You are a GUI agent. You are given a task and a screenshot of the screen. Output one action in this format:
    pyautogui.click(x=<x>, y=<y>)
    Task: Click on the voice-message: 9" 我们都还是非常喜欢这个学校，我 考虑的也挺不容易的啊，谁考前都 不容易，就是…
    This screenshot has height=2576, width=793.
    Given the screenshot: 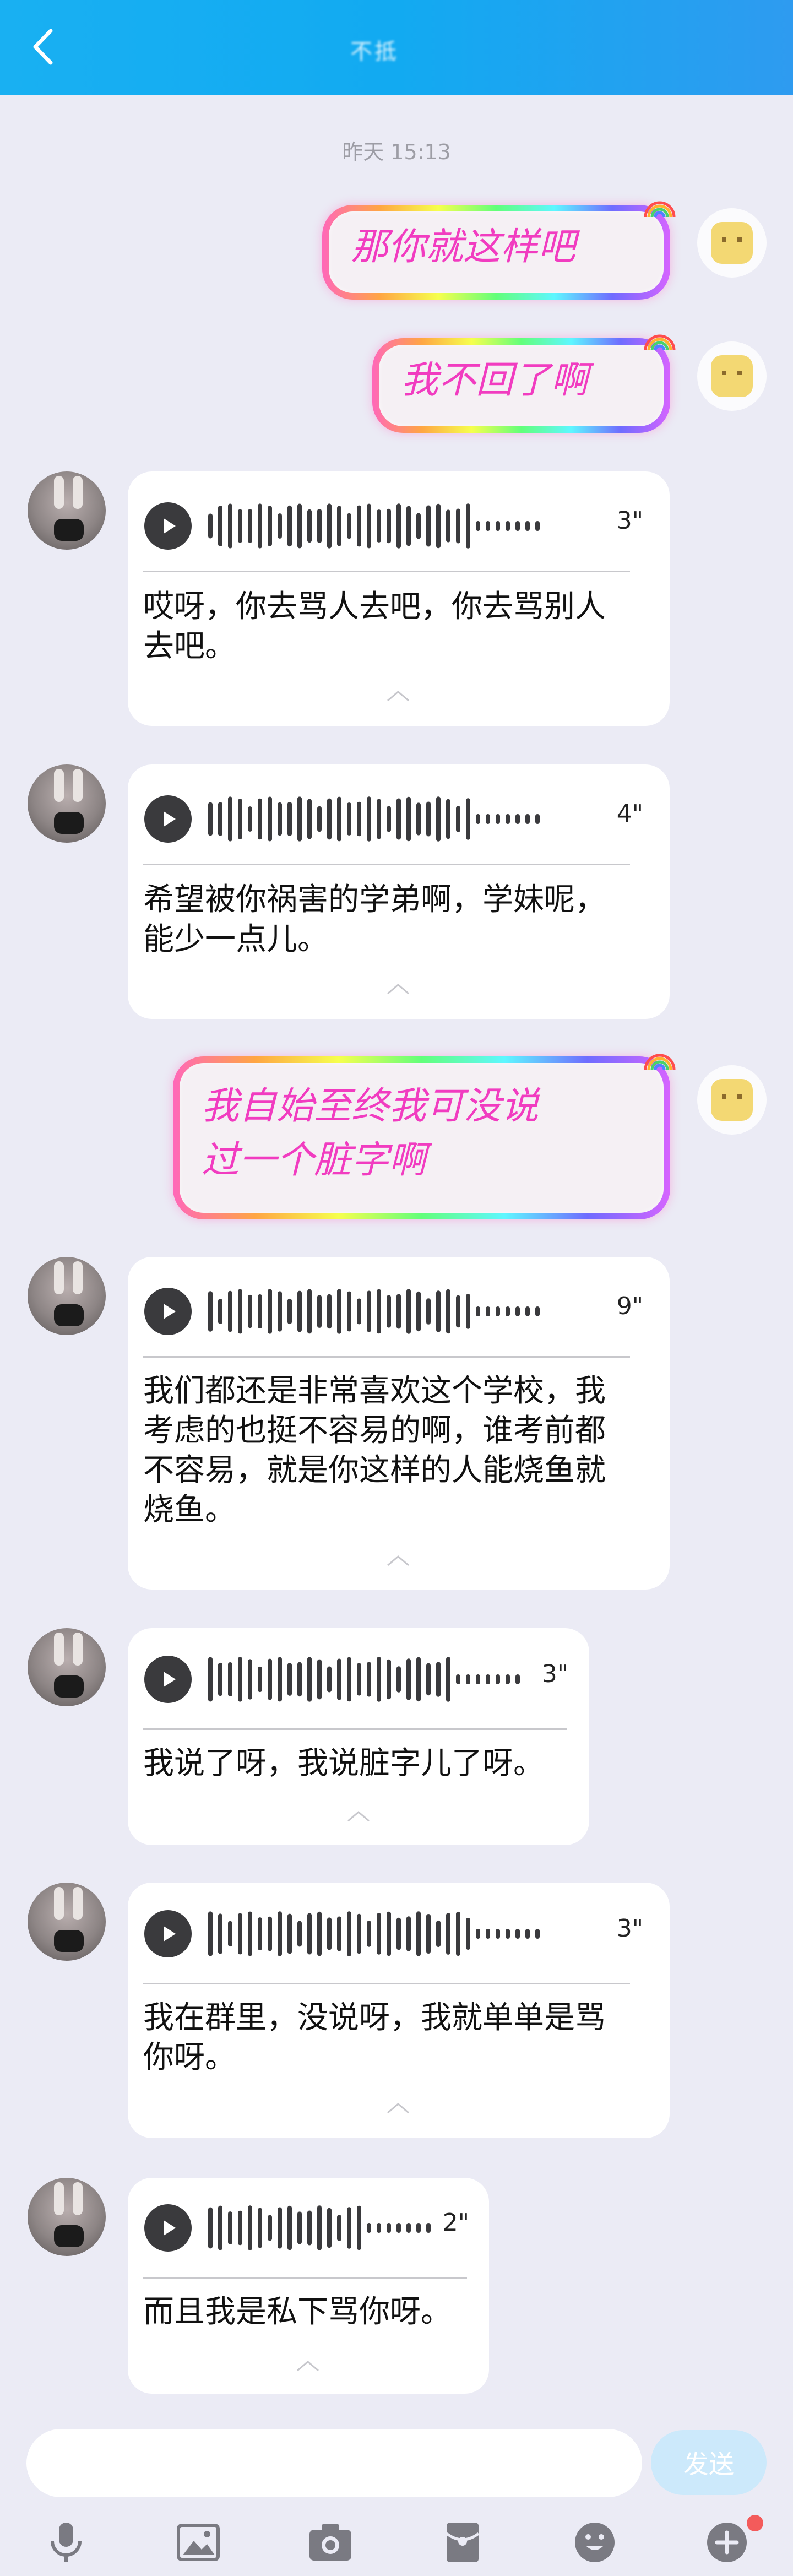 What is the action you would take?
    pyautogui.click(x=399, y=1424)
    